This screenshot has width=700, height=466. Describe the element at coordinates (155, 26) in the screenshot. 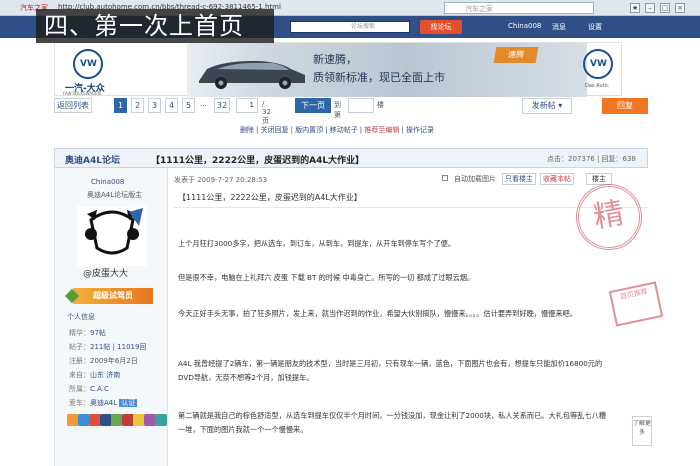

I see `overlay-title: 四、第一次上首页` at that location.